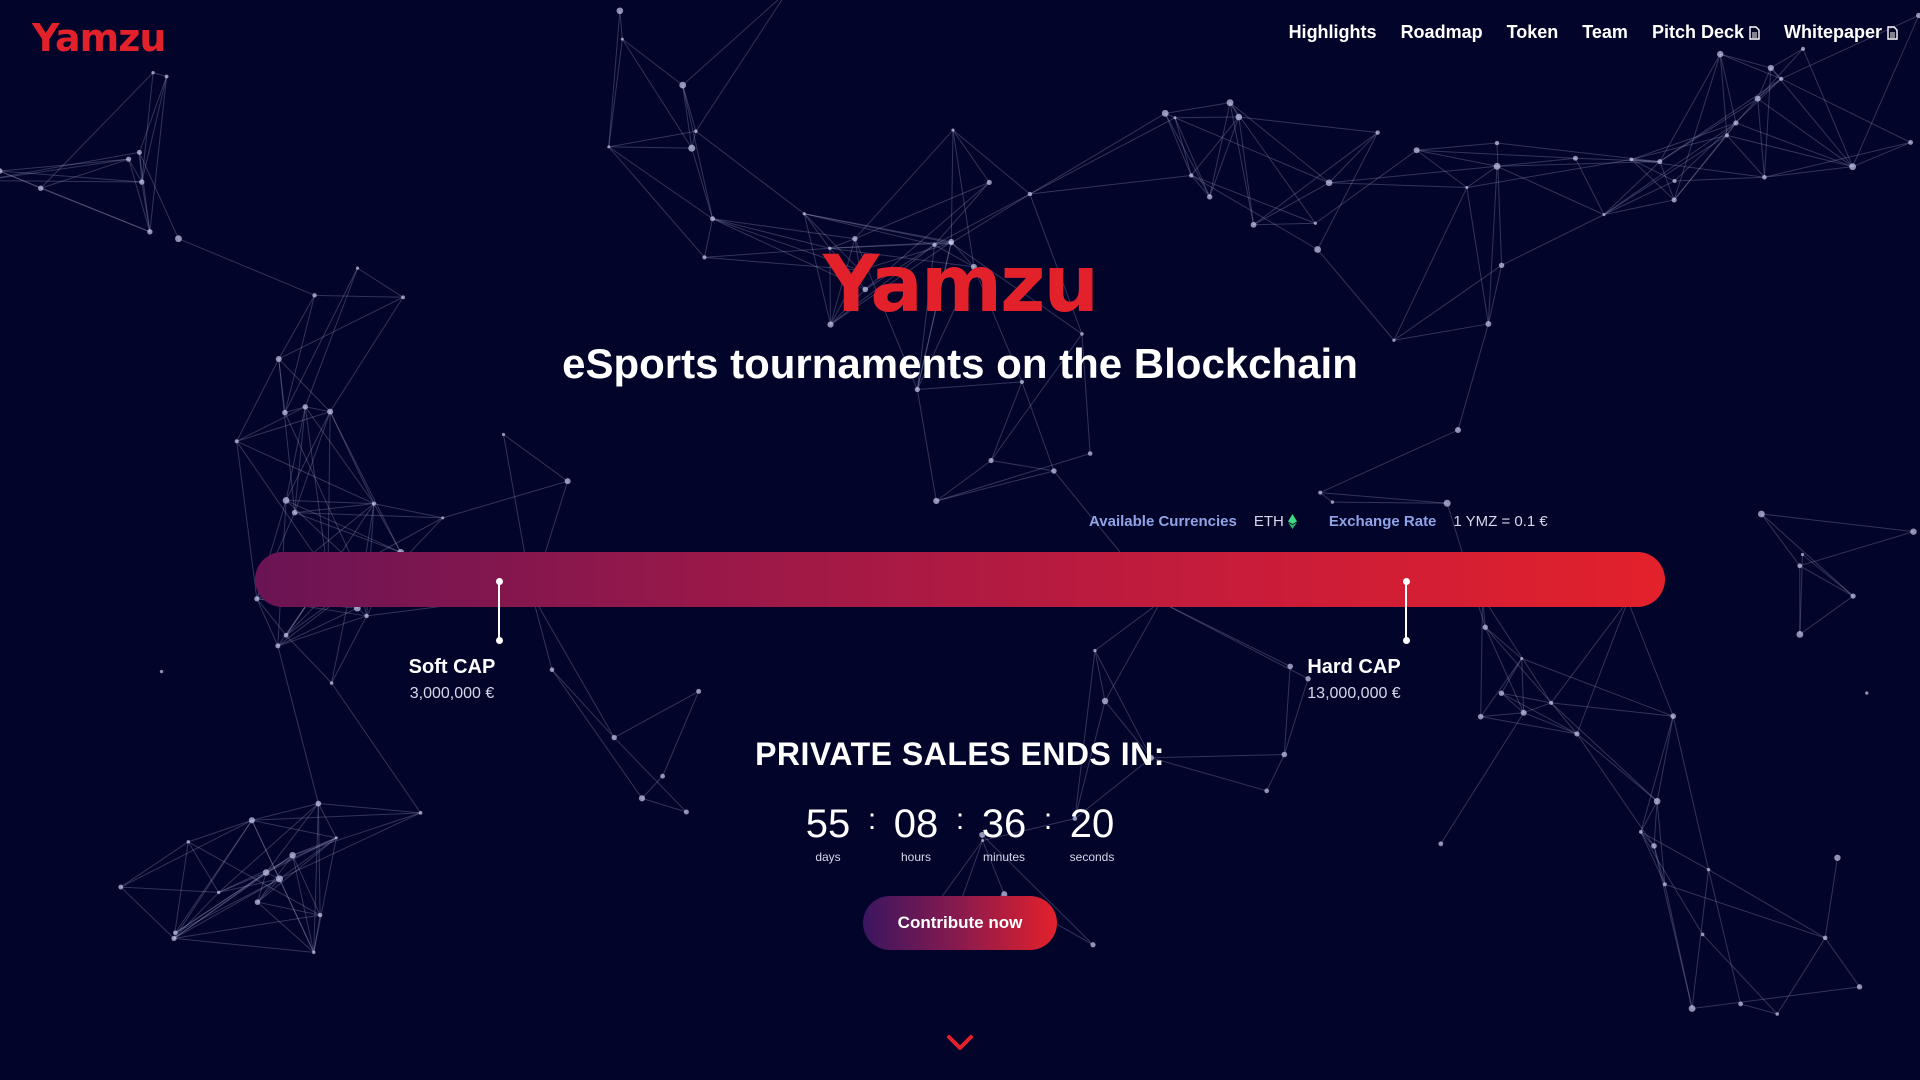 Image resolution: width=1920 pixels, height=1080 pixels. I want to click on nav-token: Token, so click(1533, 32).